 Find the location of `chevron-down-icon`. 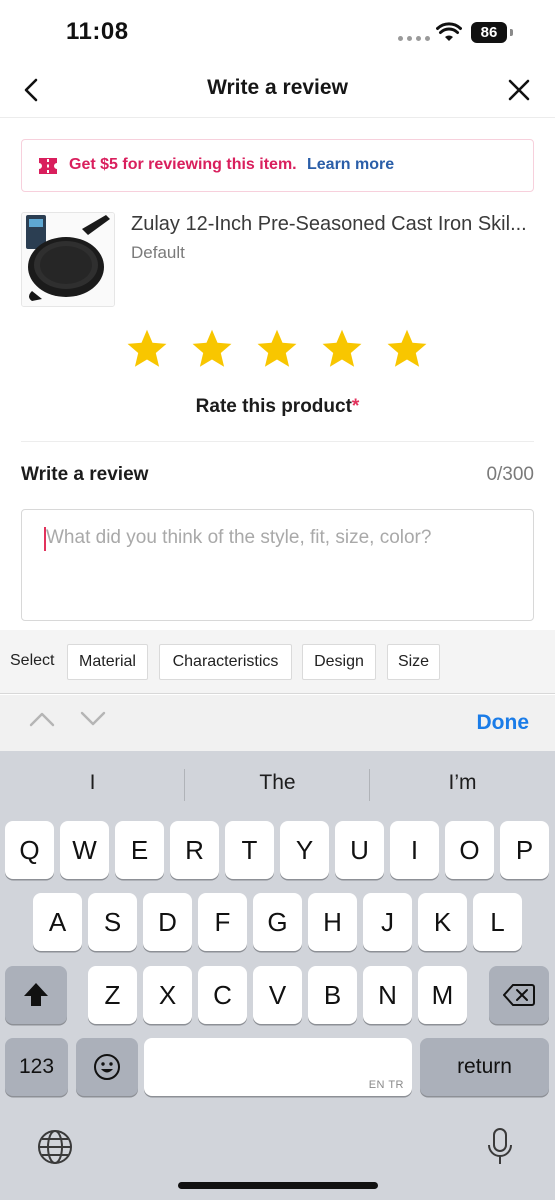

chevron-down-icon is located at coordinates (93, 719).